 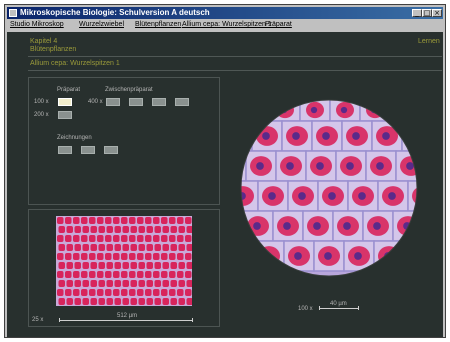 I want to click on minimize-button: _, so click(x=417, y=13).